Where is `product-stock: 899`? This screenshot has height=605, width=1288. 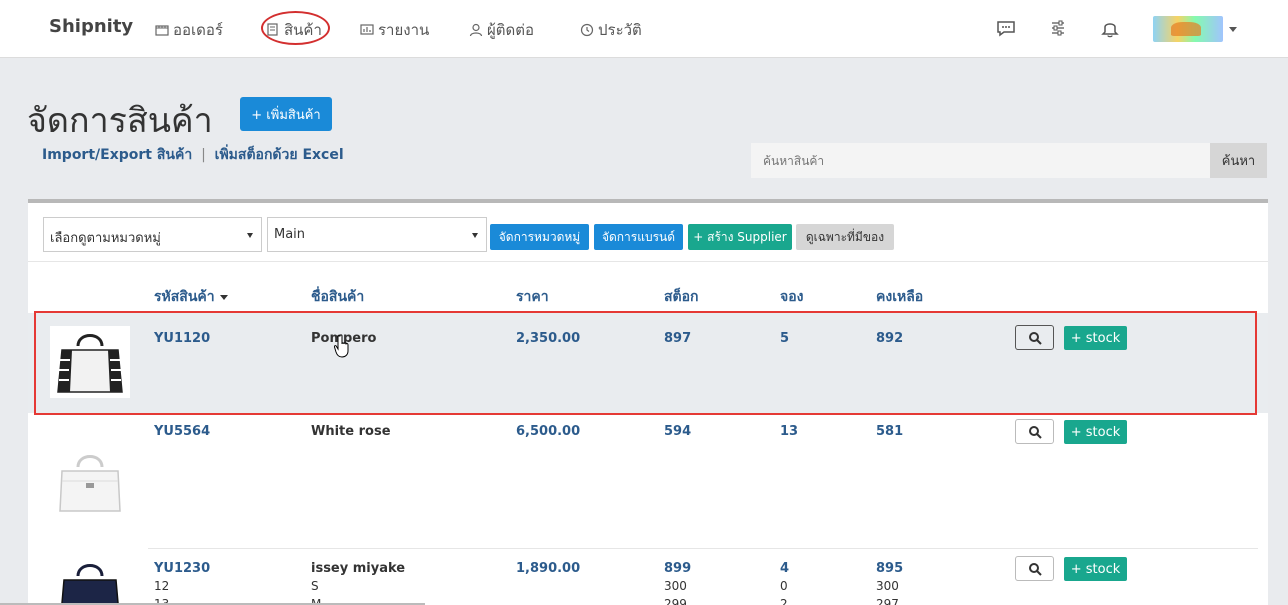 product-stock: 899 is located at coordinates (678, 568).